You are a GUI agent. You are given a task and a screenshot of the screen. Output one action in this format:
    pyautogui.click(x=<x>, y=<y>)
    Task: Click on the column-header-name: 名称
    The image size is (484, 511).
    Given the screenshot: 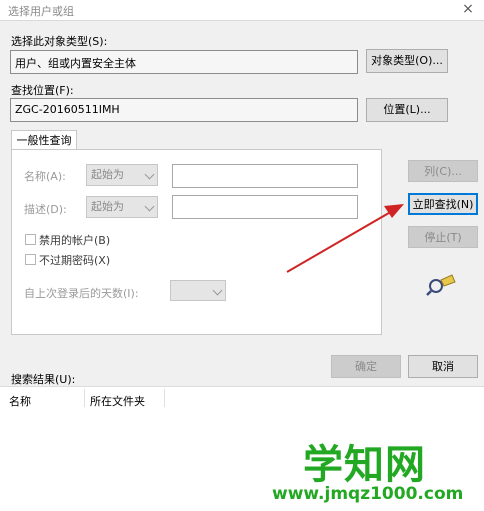 What is the action you would take?
    pyautogui.click(x=20, y=401)
    